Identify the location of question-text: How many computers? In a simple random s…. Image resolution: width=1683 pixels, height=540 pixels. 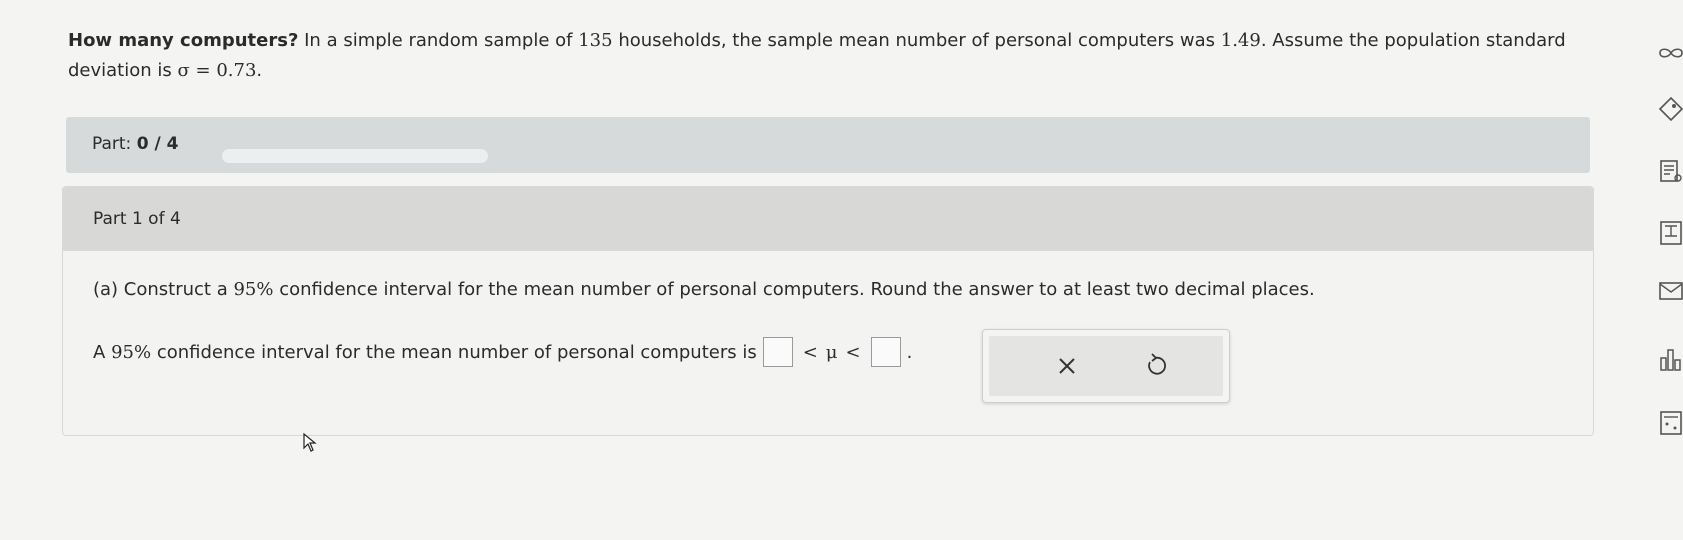
(817, 55).